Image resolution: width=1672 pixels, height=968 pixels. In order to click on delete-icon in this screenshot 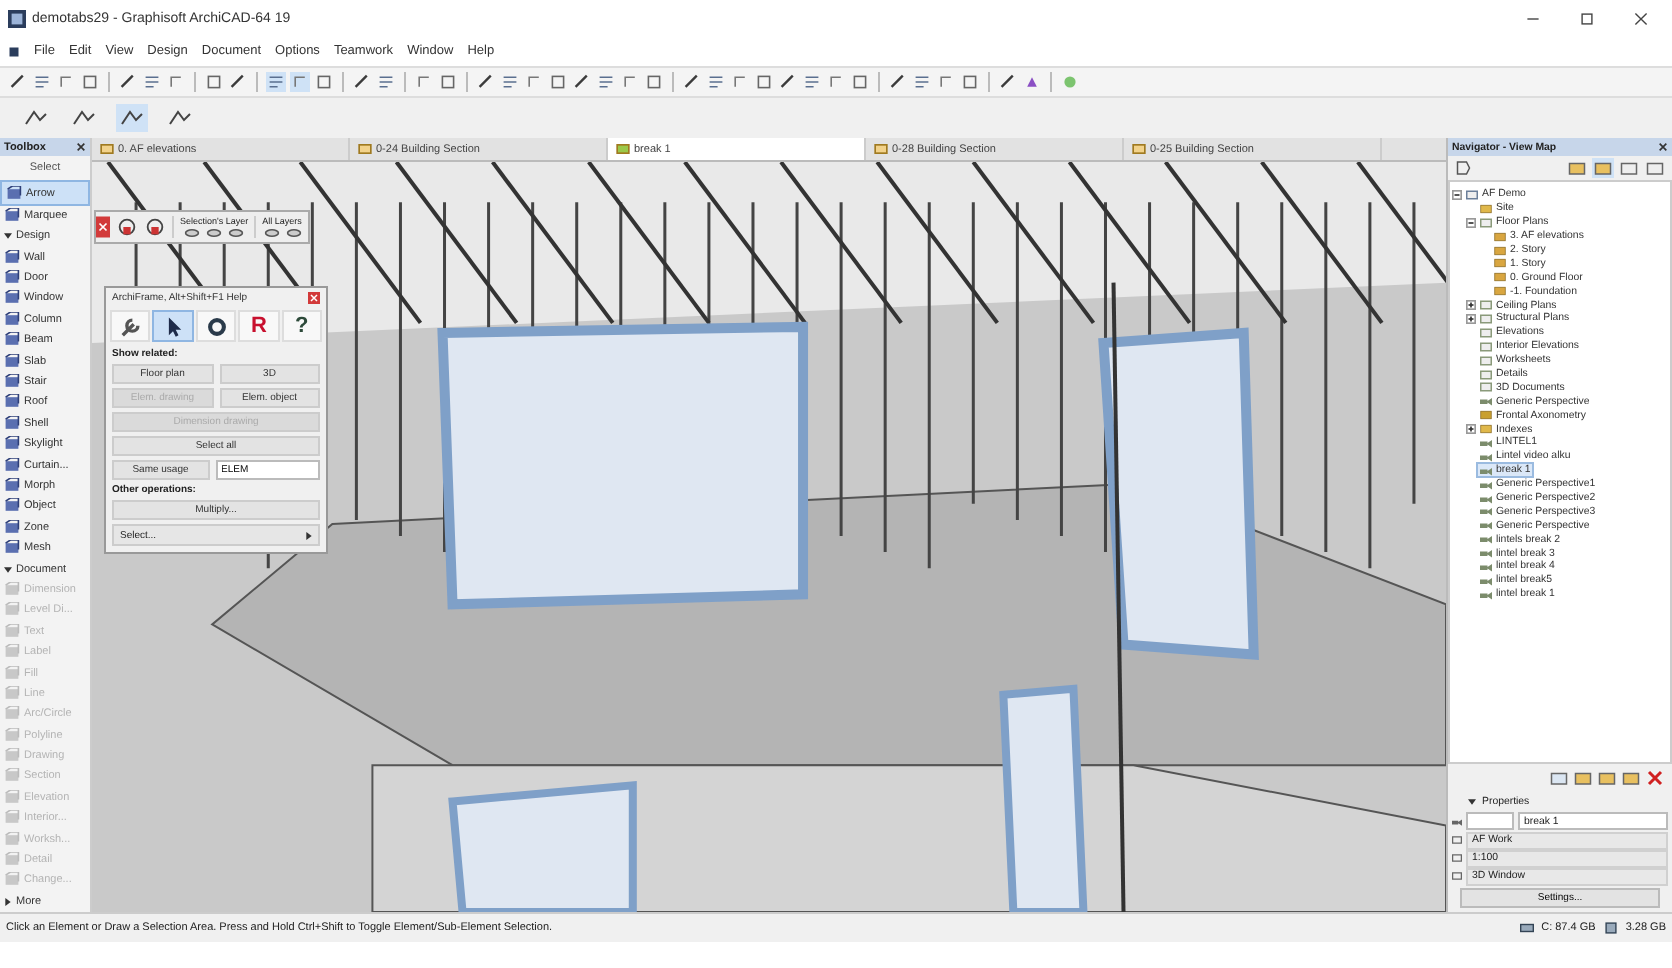, I will do `click(1655, 777)`.